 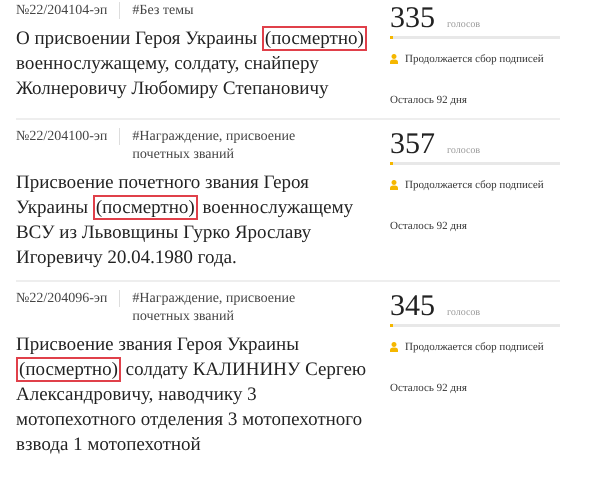 I want to click on vote-count: 345, so click(x=412, y=306).